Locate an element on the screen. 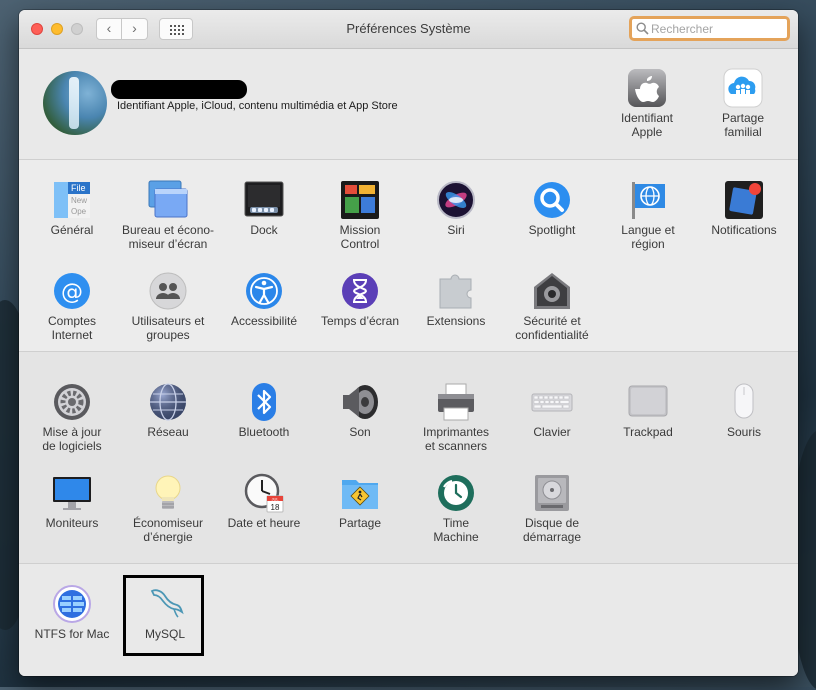 This screenshot has width=816, height=690. pane-label: Disque de démarrage is located at coordinates (552, 530).